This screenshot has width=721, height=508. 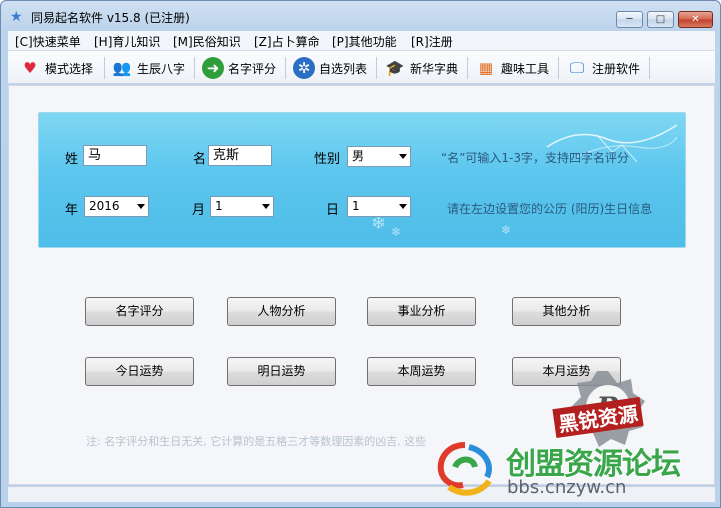 What do you see at coordinates (567, 487) in the screenshot?
I see `watermark-url: bbs.cnzyw.cn` at bounding box center [567, 487].